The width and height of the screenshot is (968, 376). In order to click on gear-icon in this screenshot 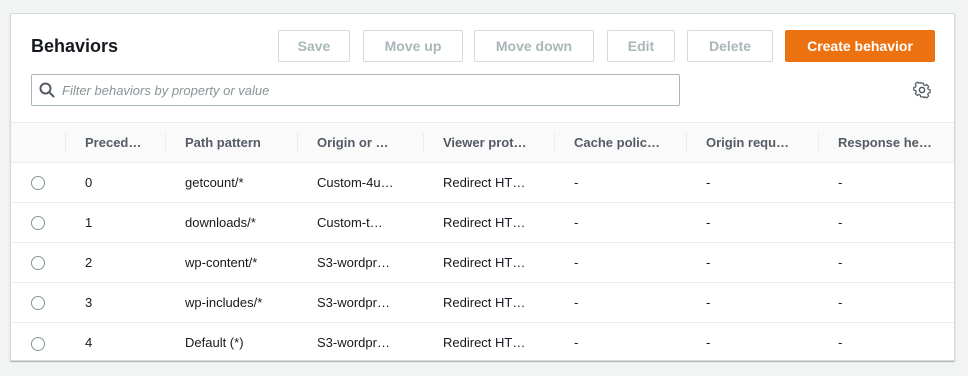, I will do `click(922, 90)`.